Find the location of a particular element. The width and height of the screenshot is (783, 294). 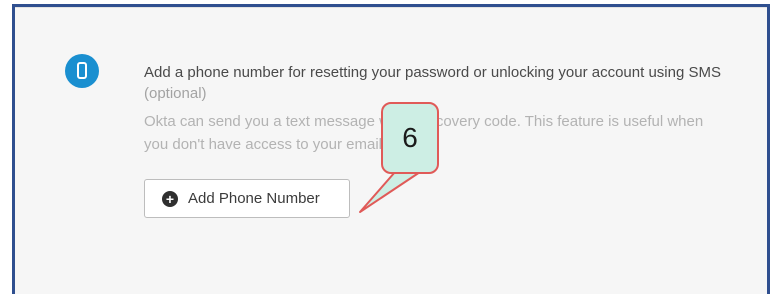

phone-device-glyph is located at coordinates (82, 70).